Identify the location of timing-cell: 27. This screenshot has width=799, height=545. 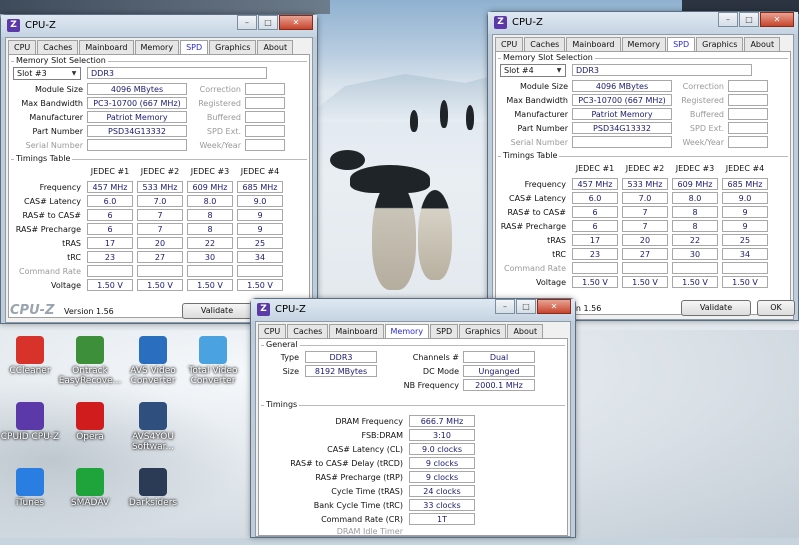
(645, 254).